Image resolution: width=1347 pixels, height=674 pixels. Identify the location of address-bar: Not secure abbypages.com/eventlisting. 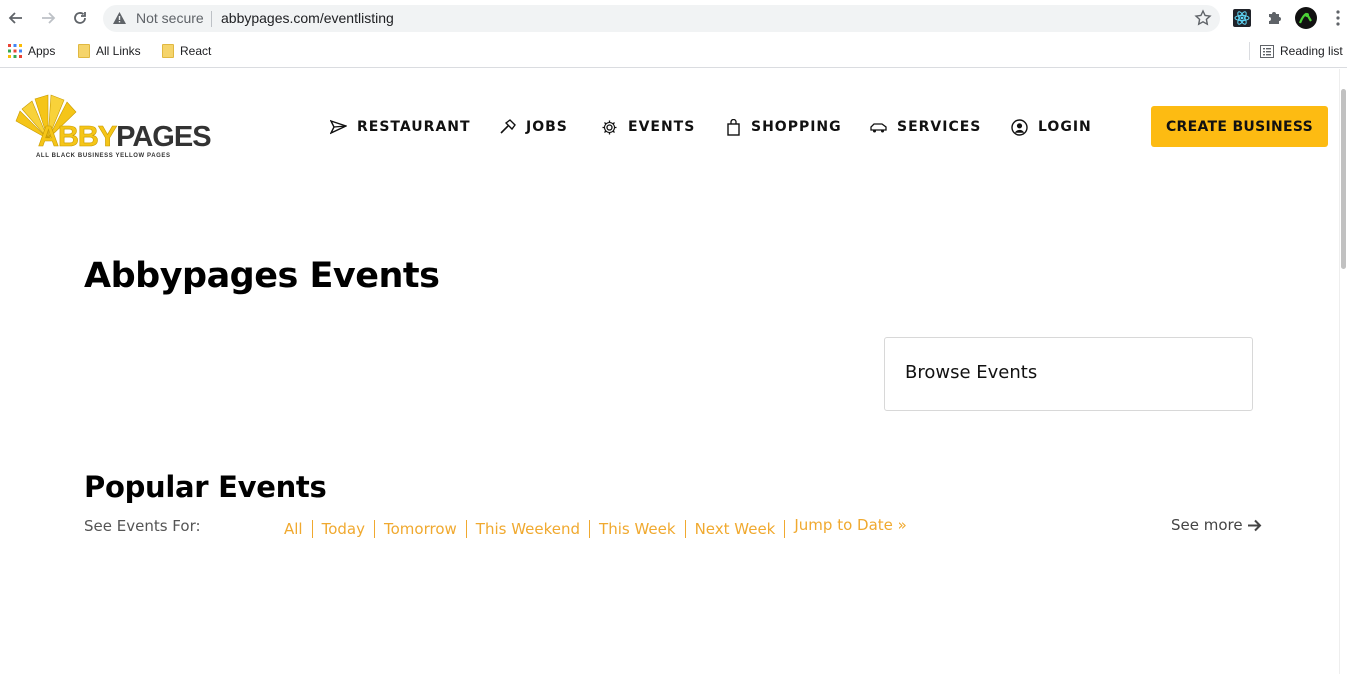
(661, 18).